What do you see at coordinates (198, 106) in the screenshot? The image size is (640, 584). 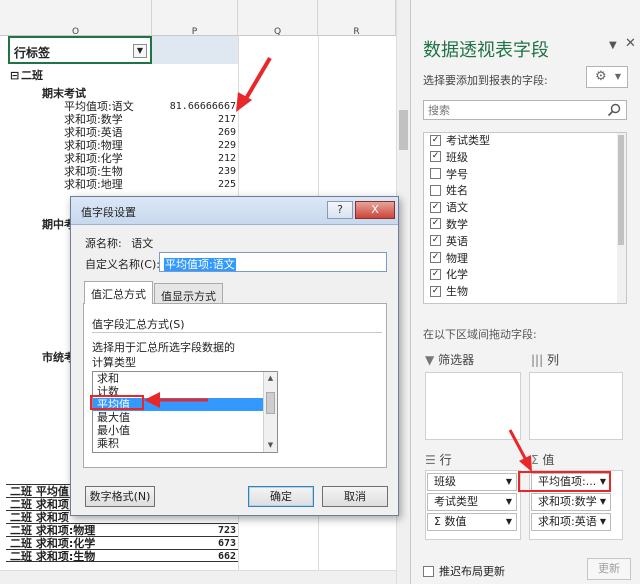 I see `pivot-row-value: 81.66666667` at bounding box center [198, 106].